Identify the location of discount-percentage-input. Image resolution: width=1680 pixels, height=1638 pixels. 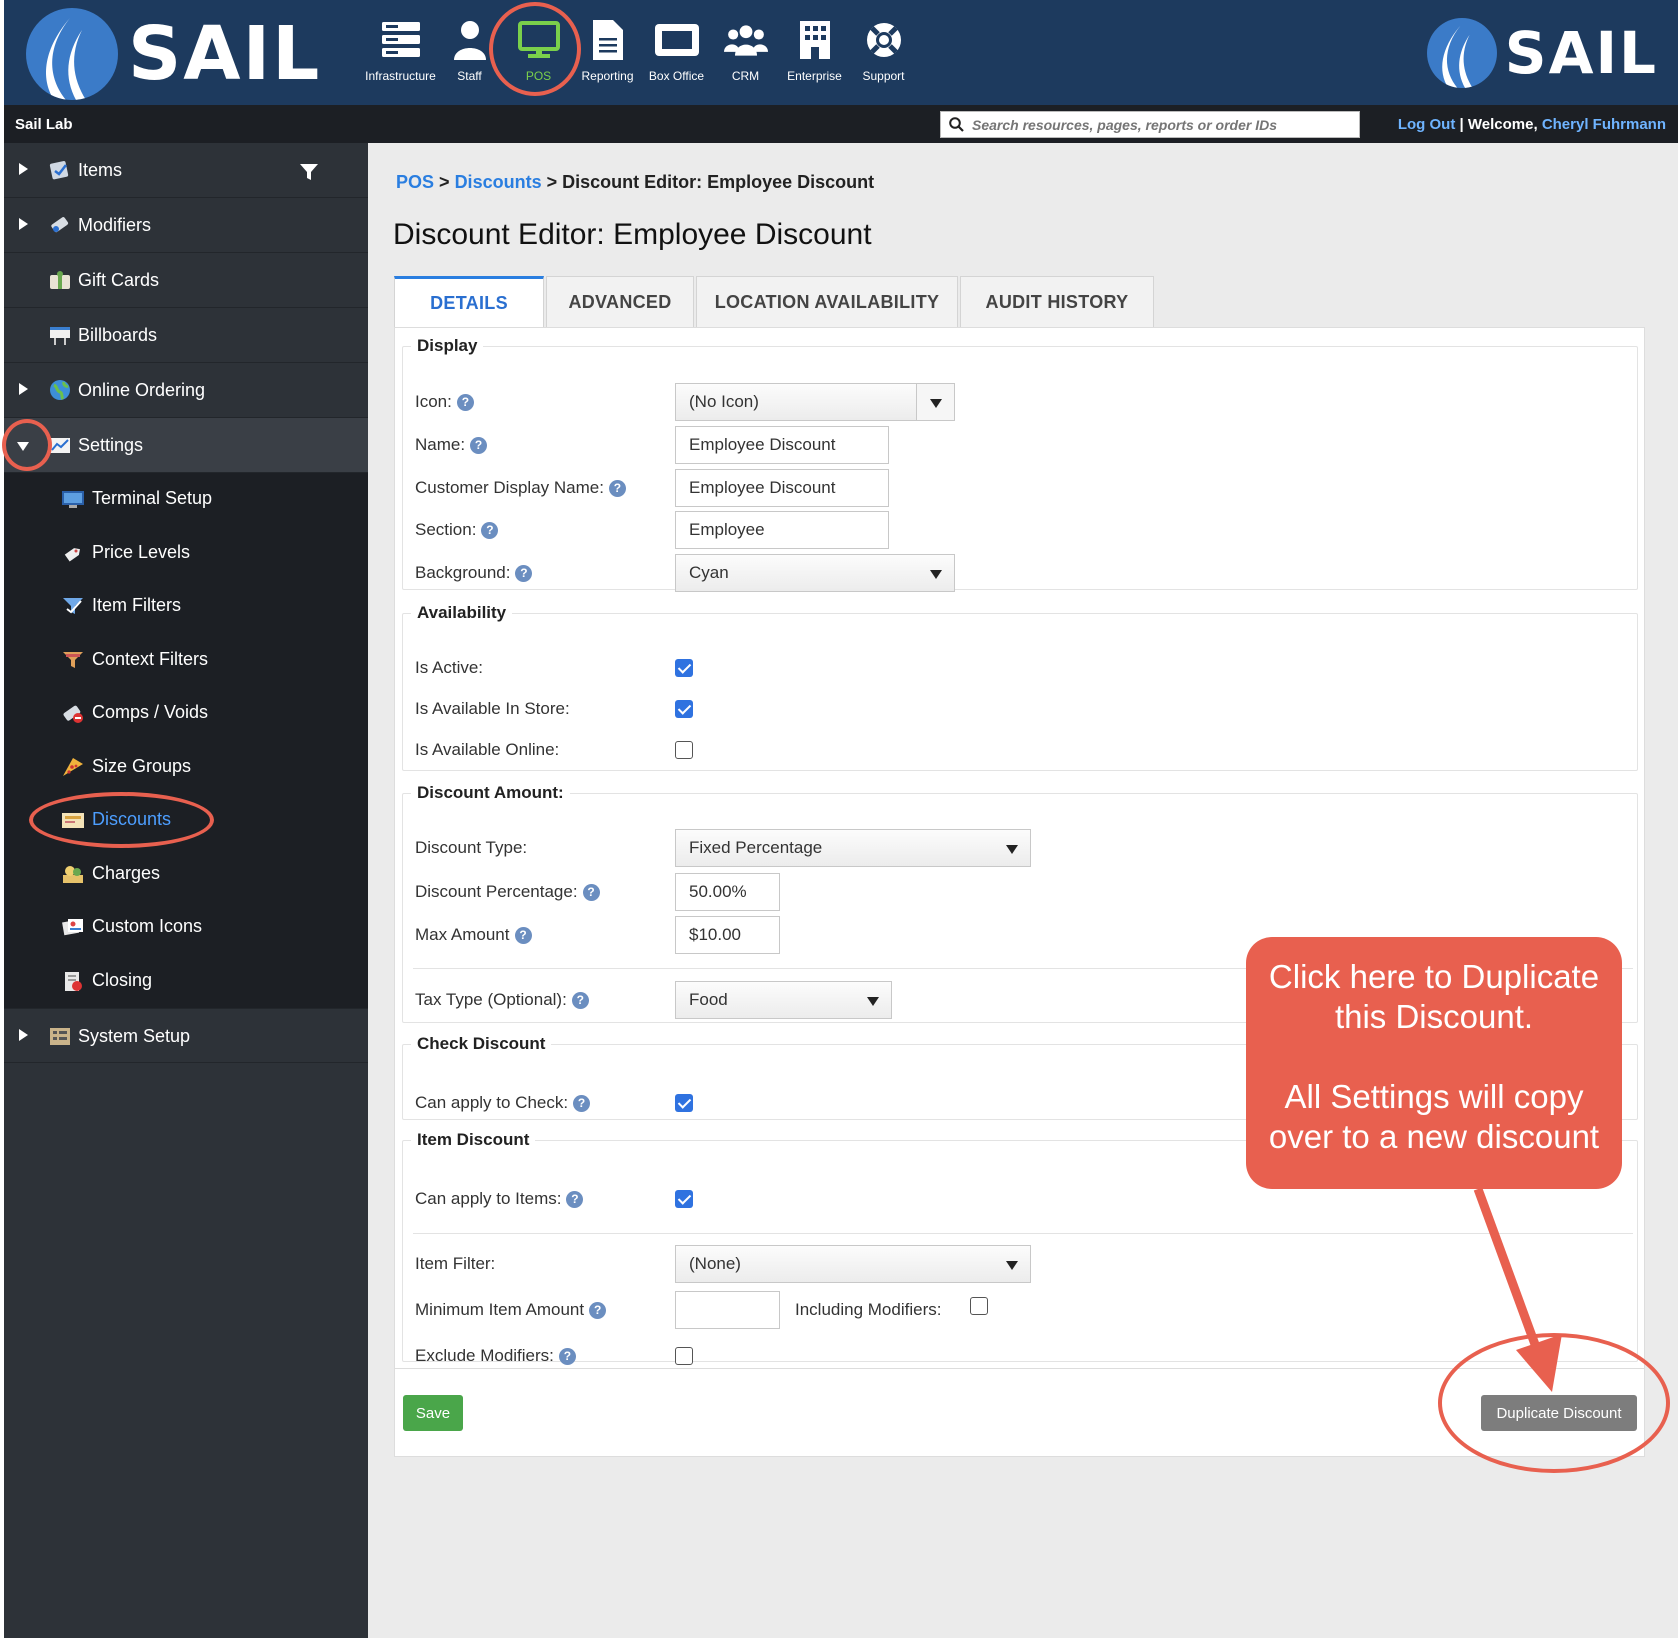
(734, 892).